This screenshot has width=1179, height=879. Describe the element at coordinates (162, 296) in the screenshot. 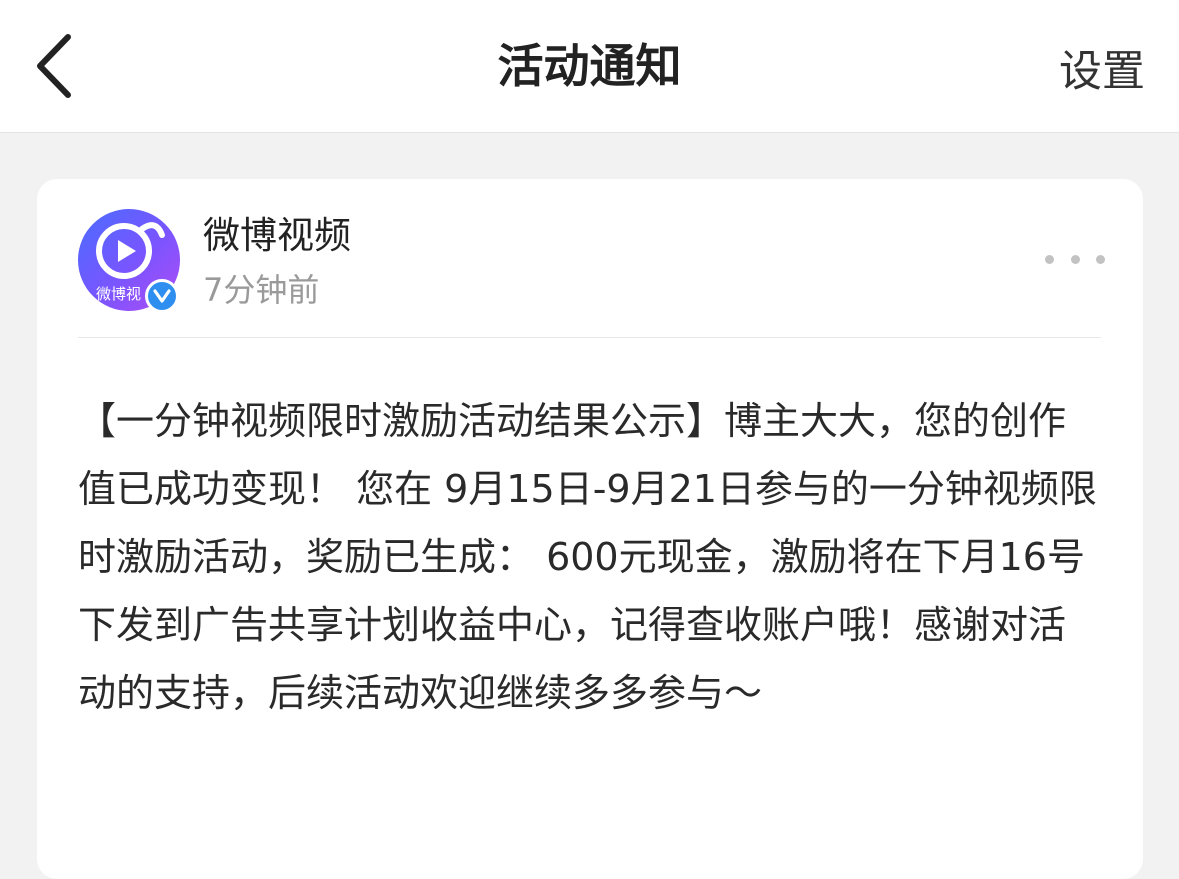

I see `verified-badge-icon` at that location.